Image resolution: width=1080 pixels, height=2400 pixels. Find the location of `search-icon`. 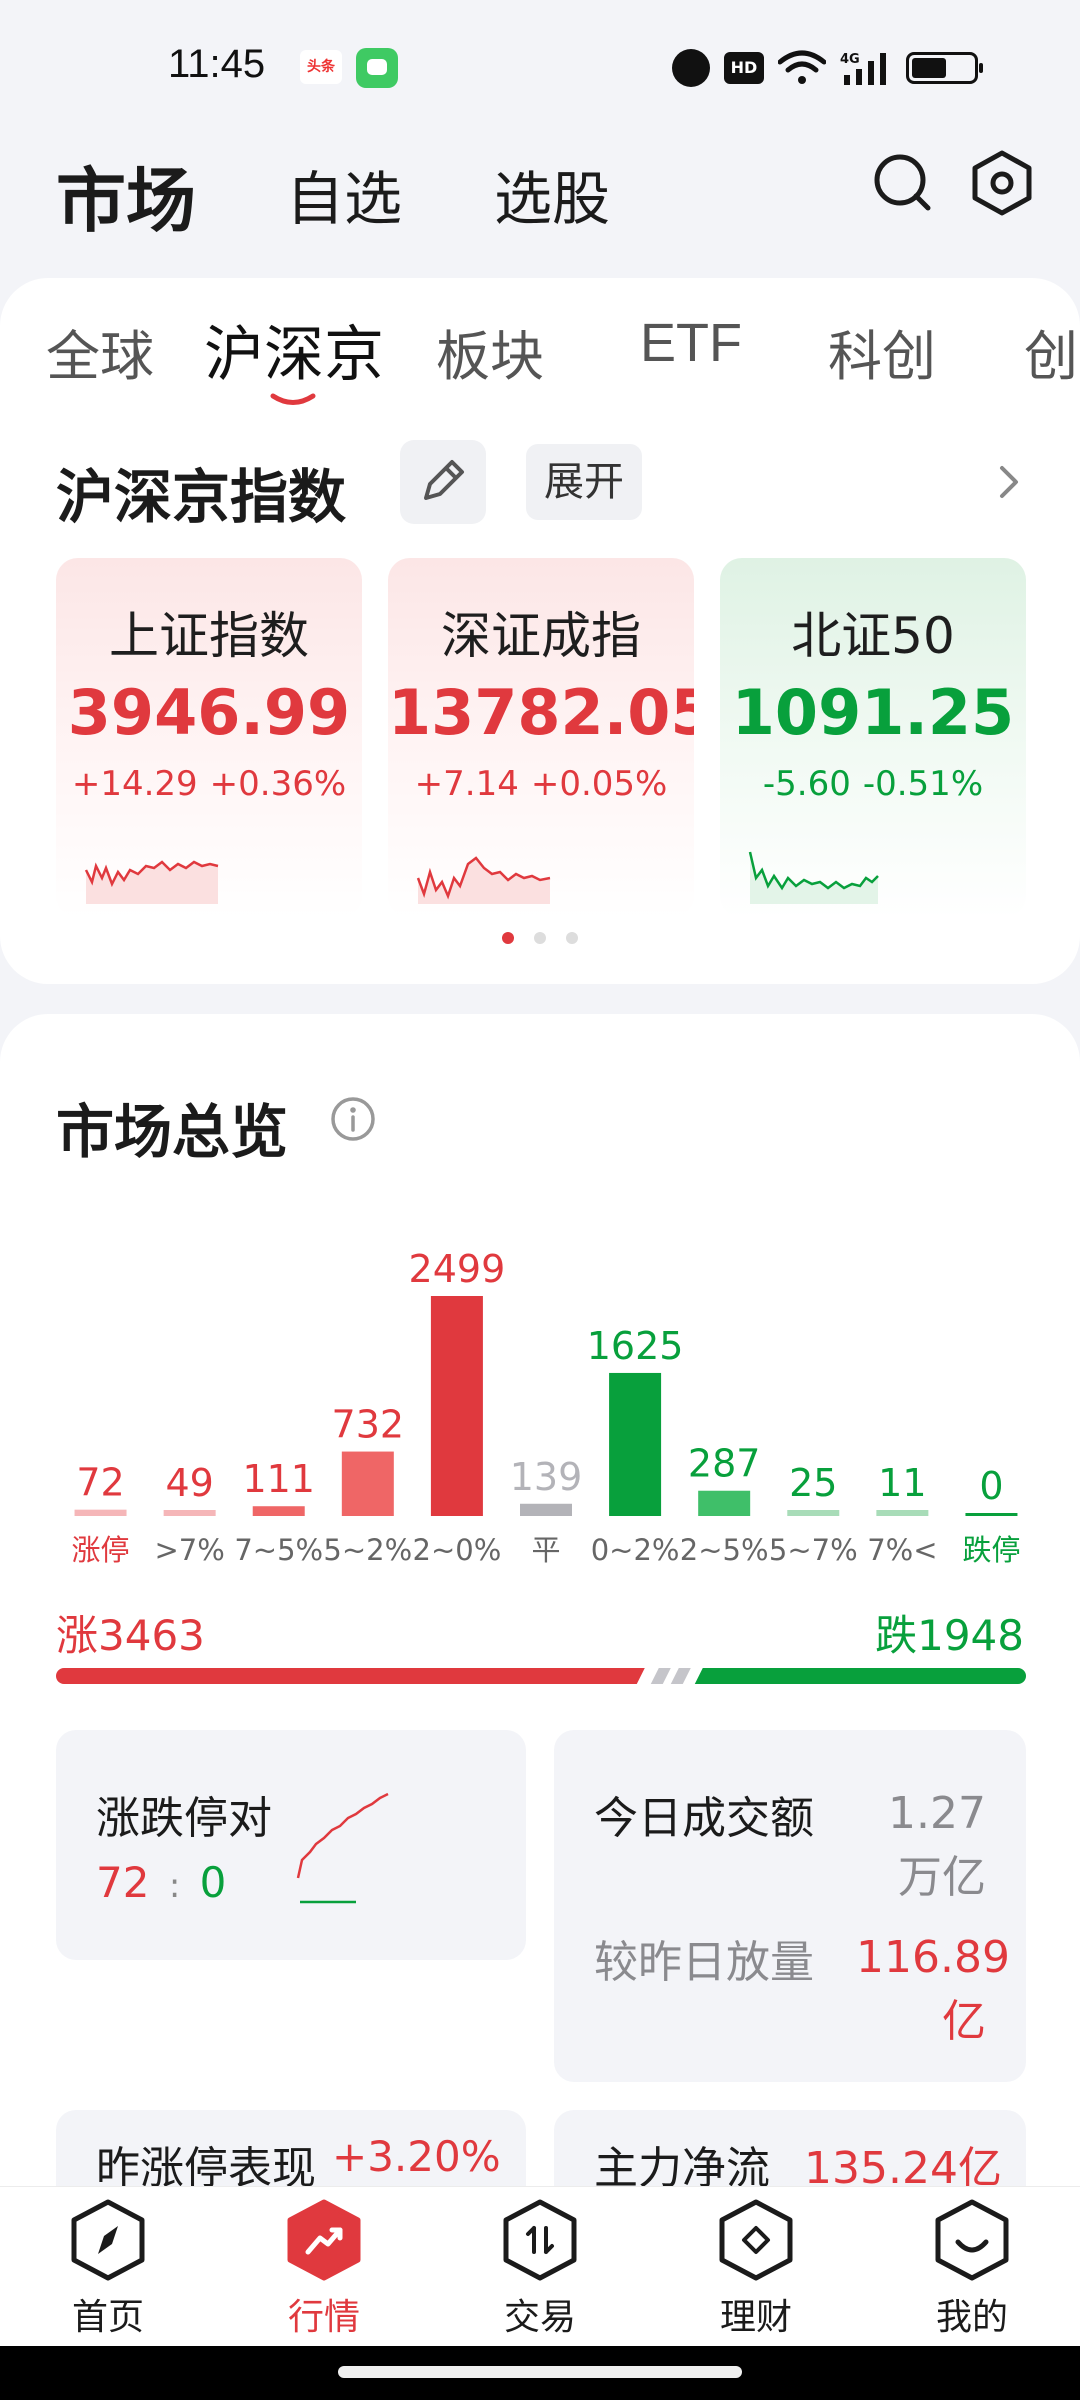

search-icon is located at coordinates (902, 182).